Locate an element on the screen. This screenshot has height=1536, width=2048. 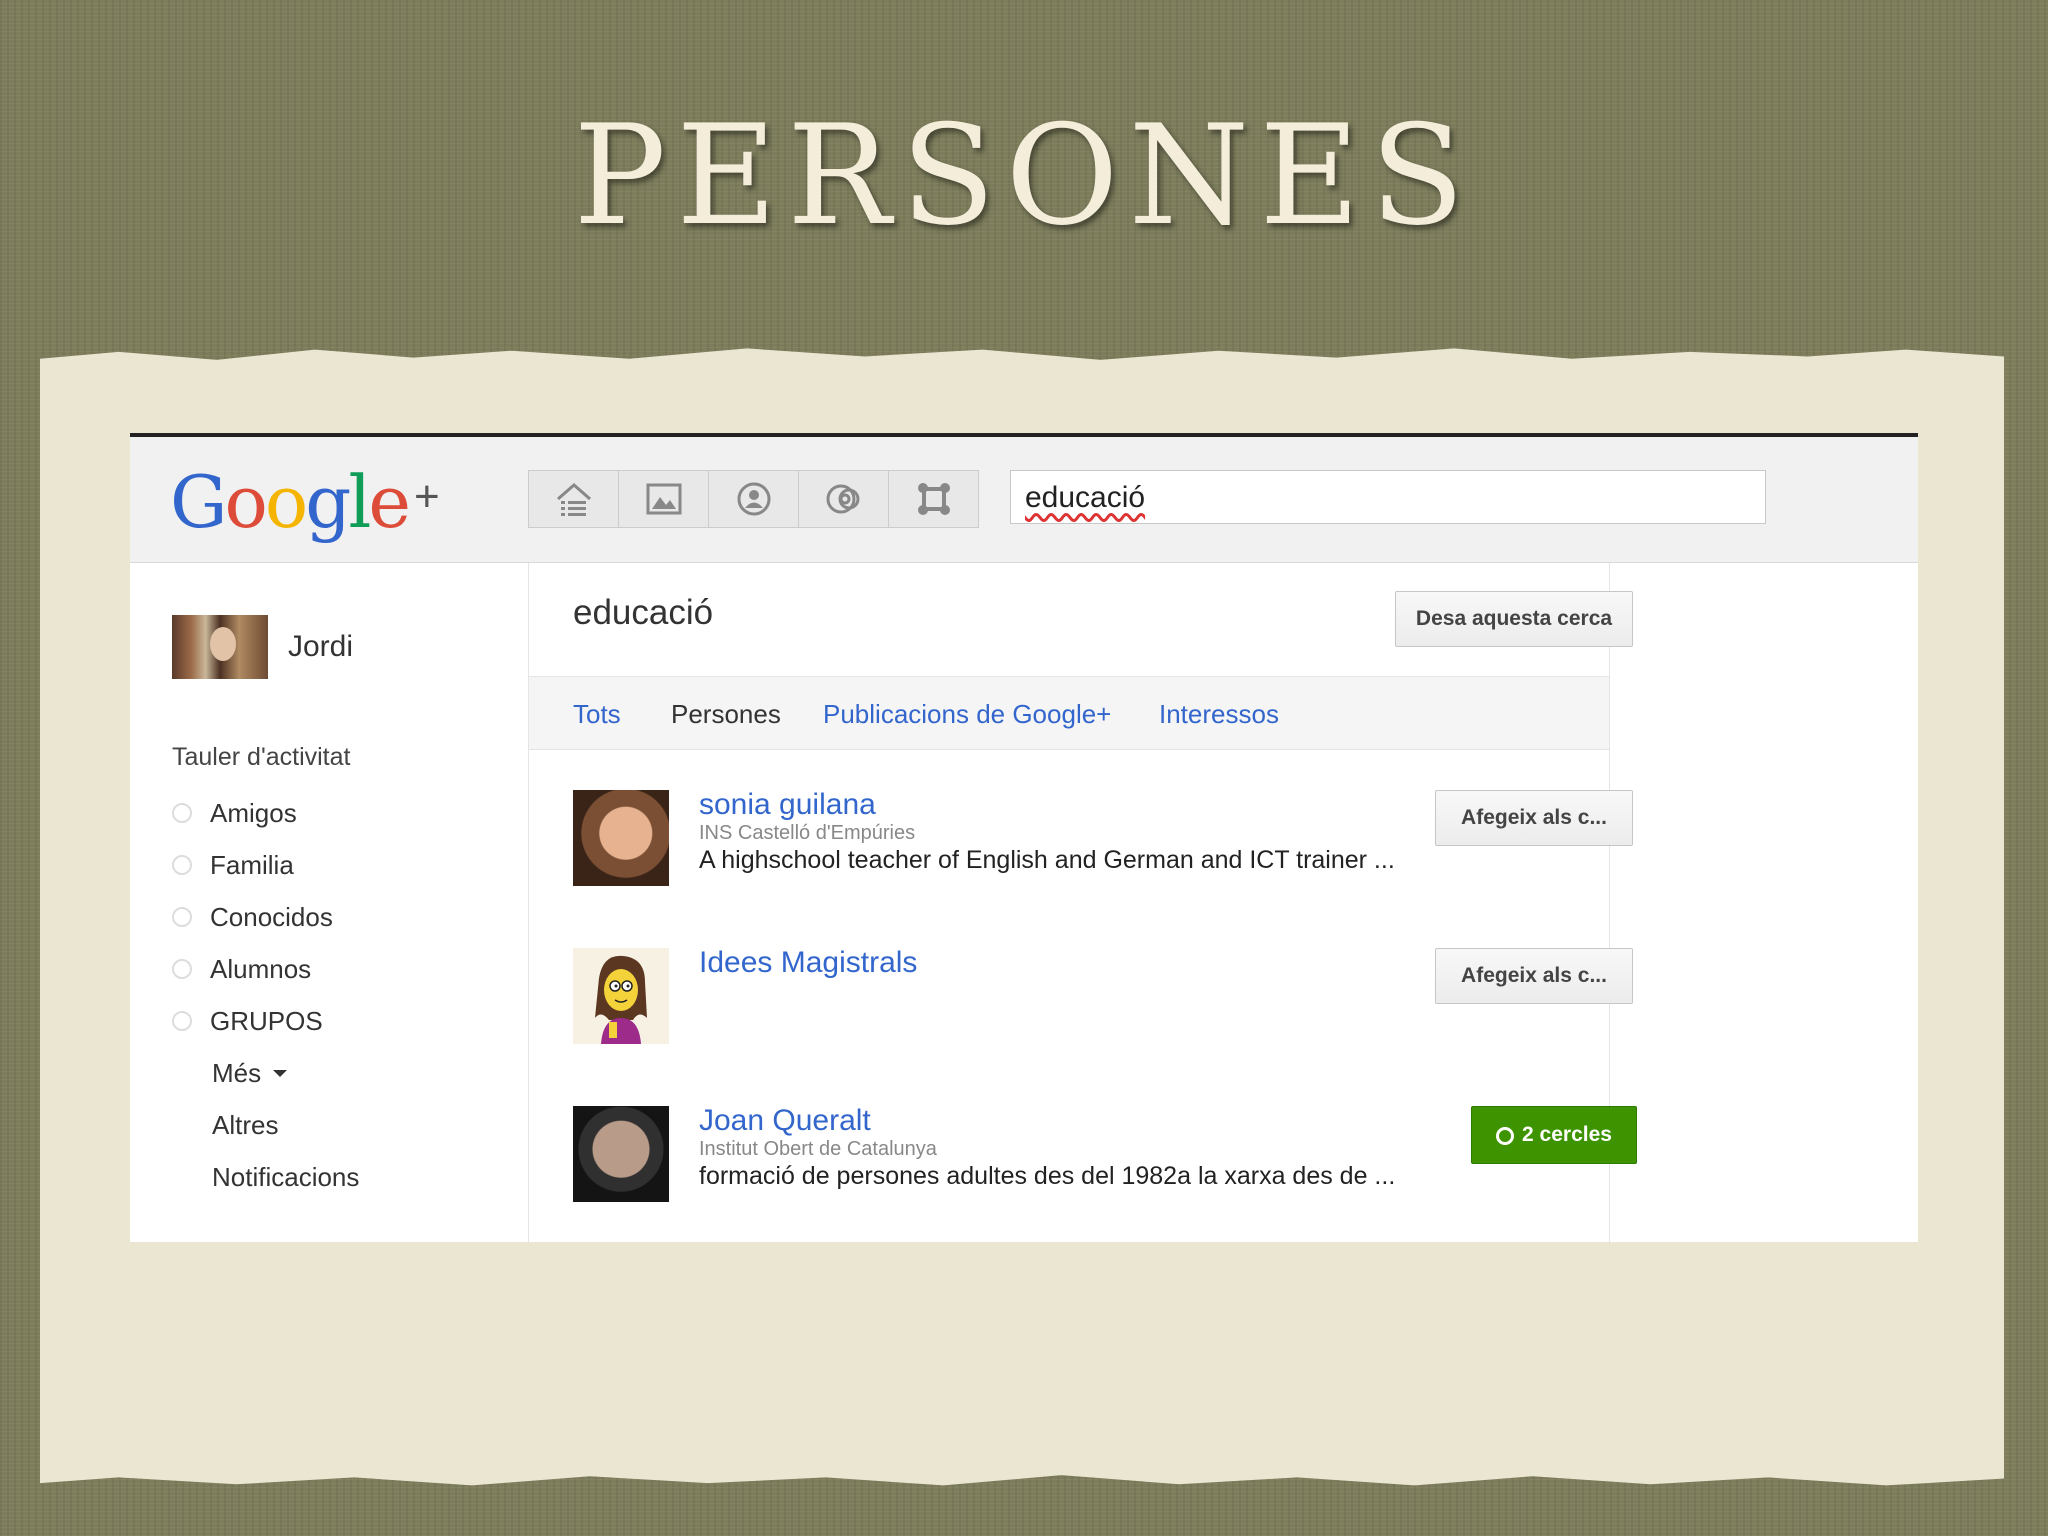
in-circles-button: 2 cercles is located at coordinates (1554, 1135).